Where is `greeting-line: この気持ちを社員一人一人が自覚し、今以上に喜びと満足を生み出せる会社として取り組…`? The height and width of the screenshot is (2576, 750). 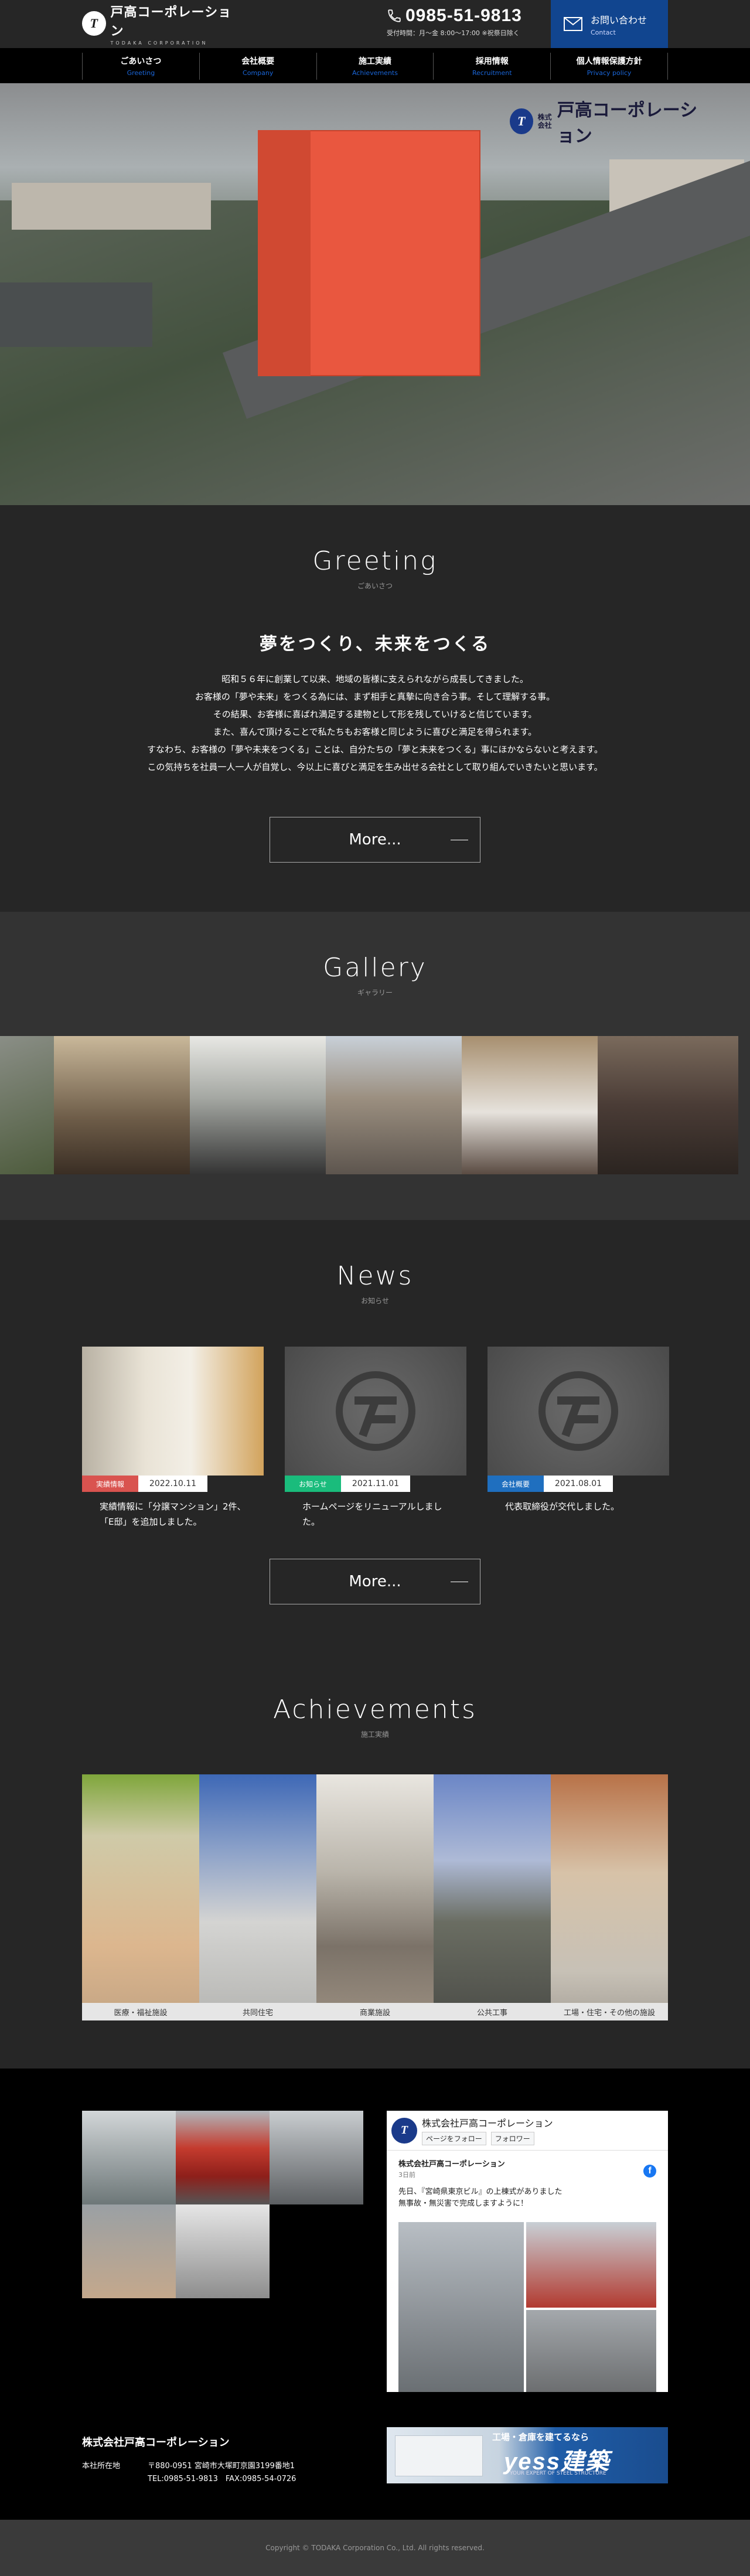 greeting-line: この気持ちを社員一人一人が自覚し、今以上に喜びと満足を生み出せる会社として取り組… is located at coordinates (375, 767).